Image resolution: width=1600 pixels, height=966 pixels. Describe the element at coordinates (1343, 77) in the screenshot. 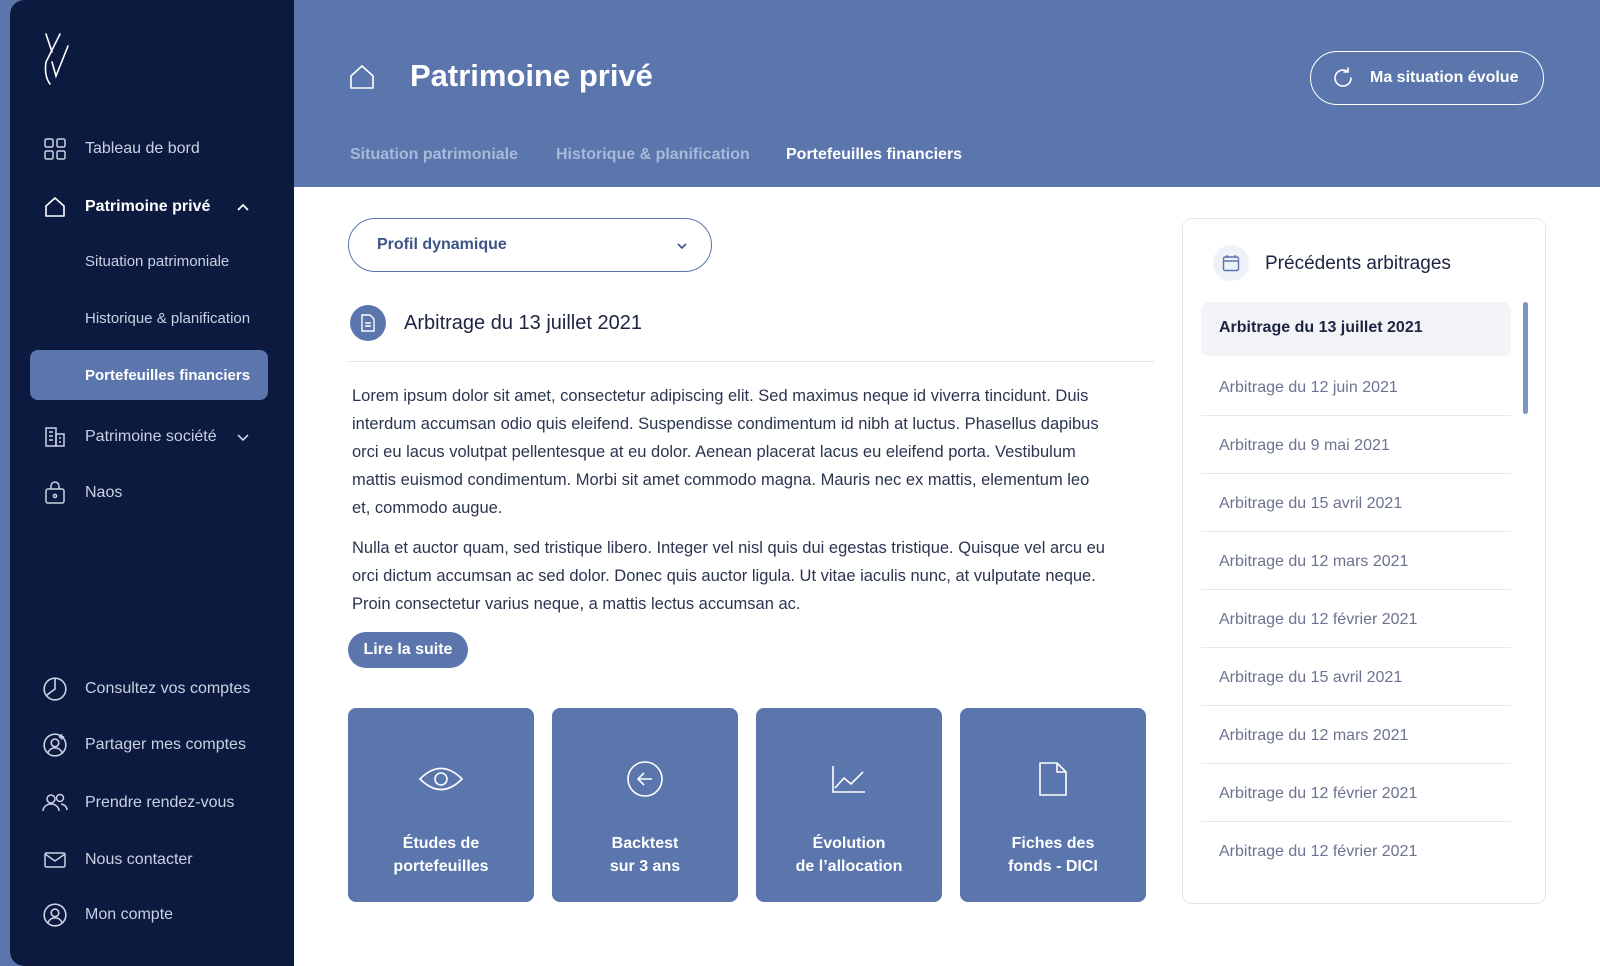

I see `refresh-icon` at that location.